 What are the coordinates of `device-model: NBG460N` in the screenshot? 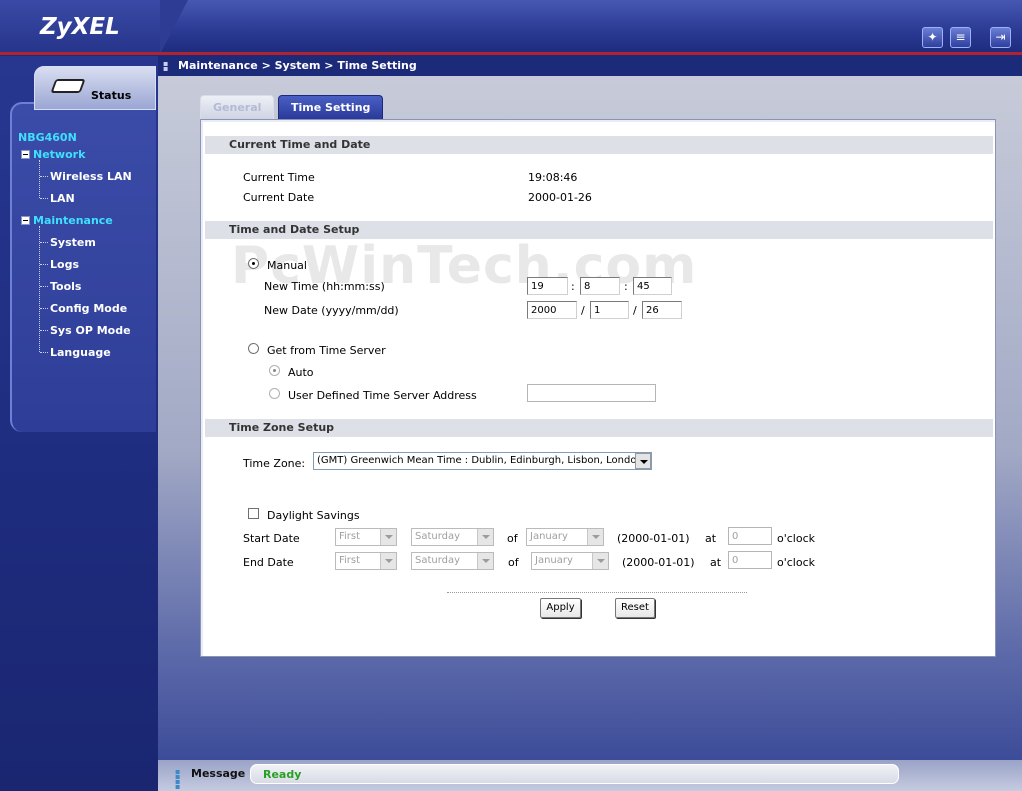 It's located at (47, 137).